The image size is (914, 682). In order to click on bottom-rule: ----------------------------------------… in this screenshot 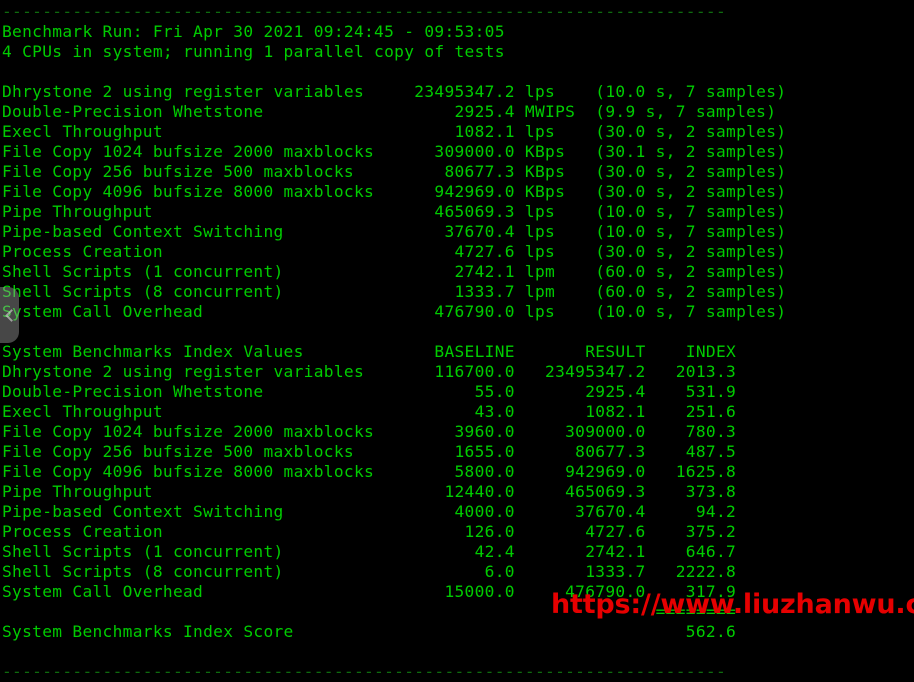, I will do `click(364, 671)`.